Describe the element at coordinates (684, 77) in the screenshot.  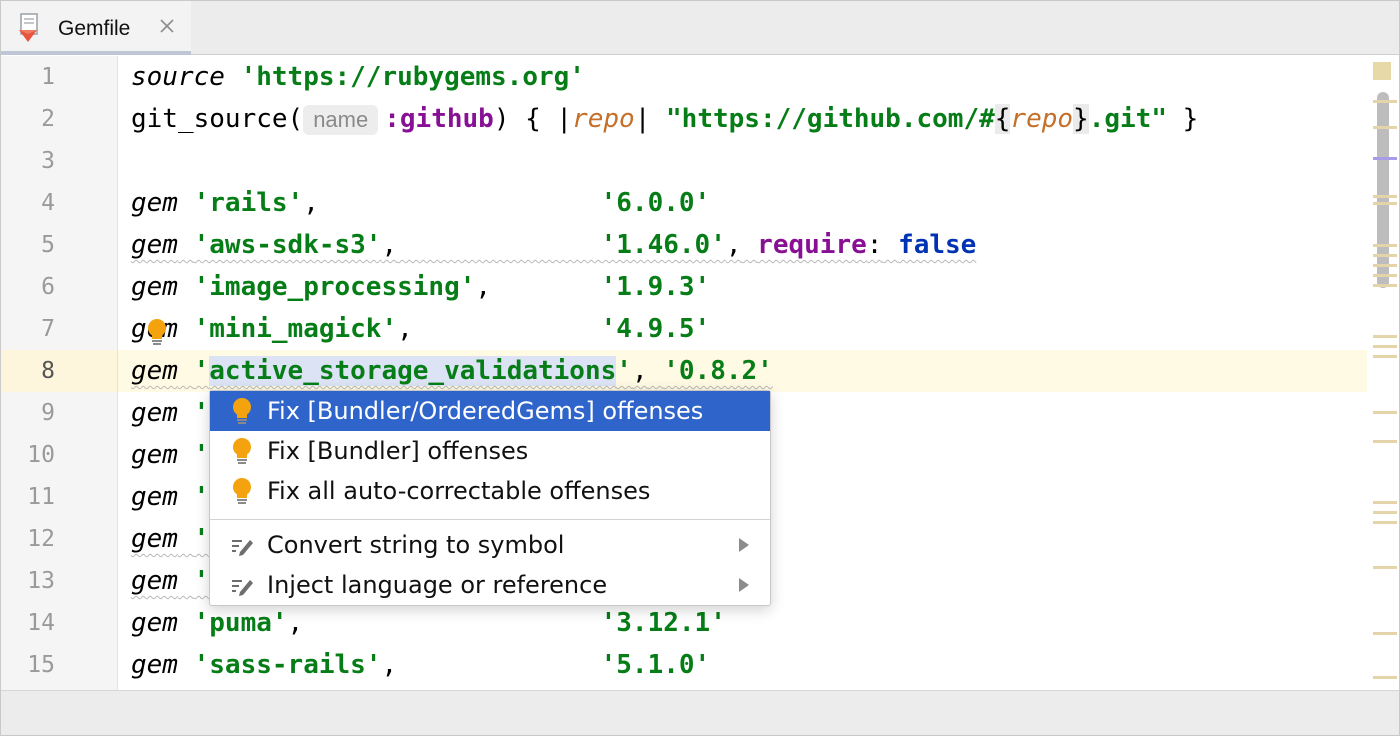
I see `code-line: 1 source 'https://rubygems.org'` at that location.